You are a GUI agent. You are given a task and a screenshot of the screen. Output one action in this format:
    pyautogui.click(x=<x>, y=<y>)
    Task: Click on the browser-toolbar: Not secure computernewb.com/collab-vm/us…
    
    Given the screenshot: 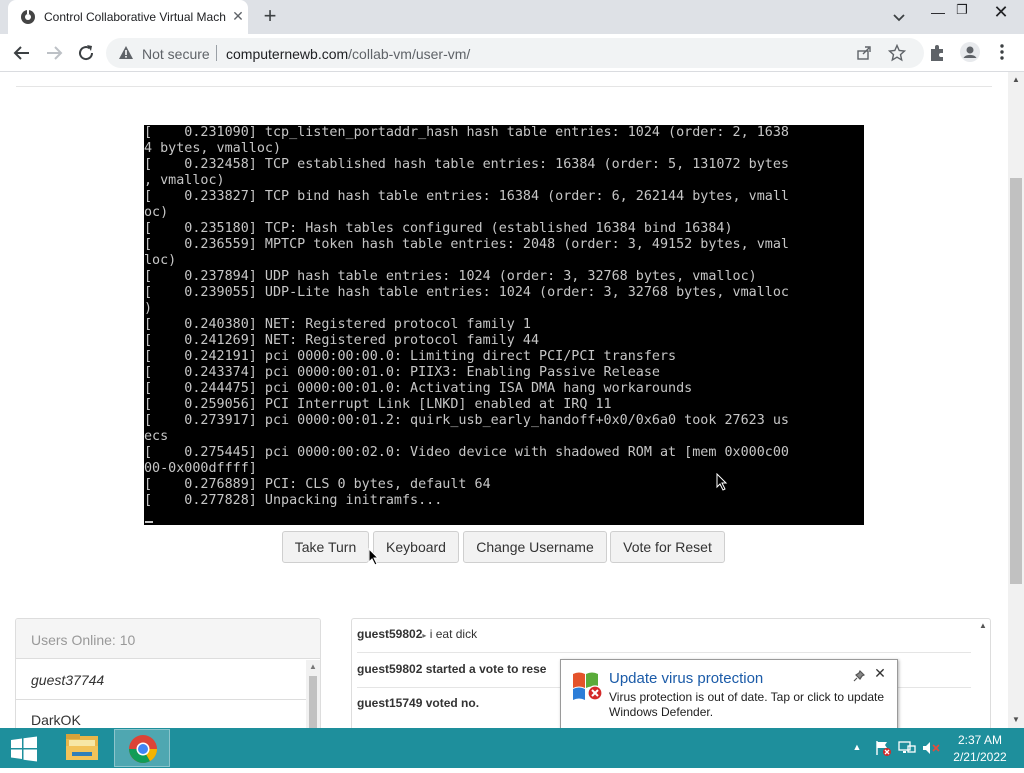 What is the action you would take?
    pyautogui.click(x=512, y=53)
    